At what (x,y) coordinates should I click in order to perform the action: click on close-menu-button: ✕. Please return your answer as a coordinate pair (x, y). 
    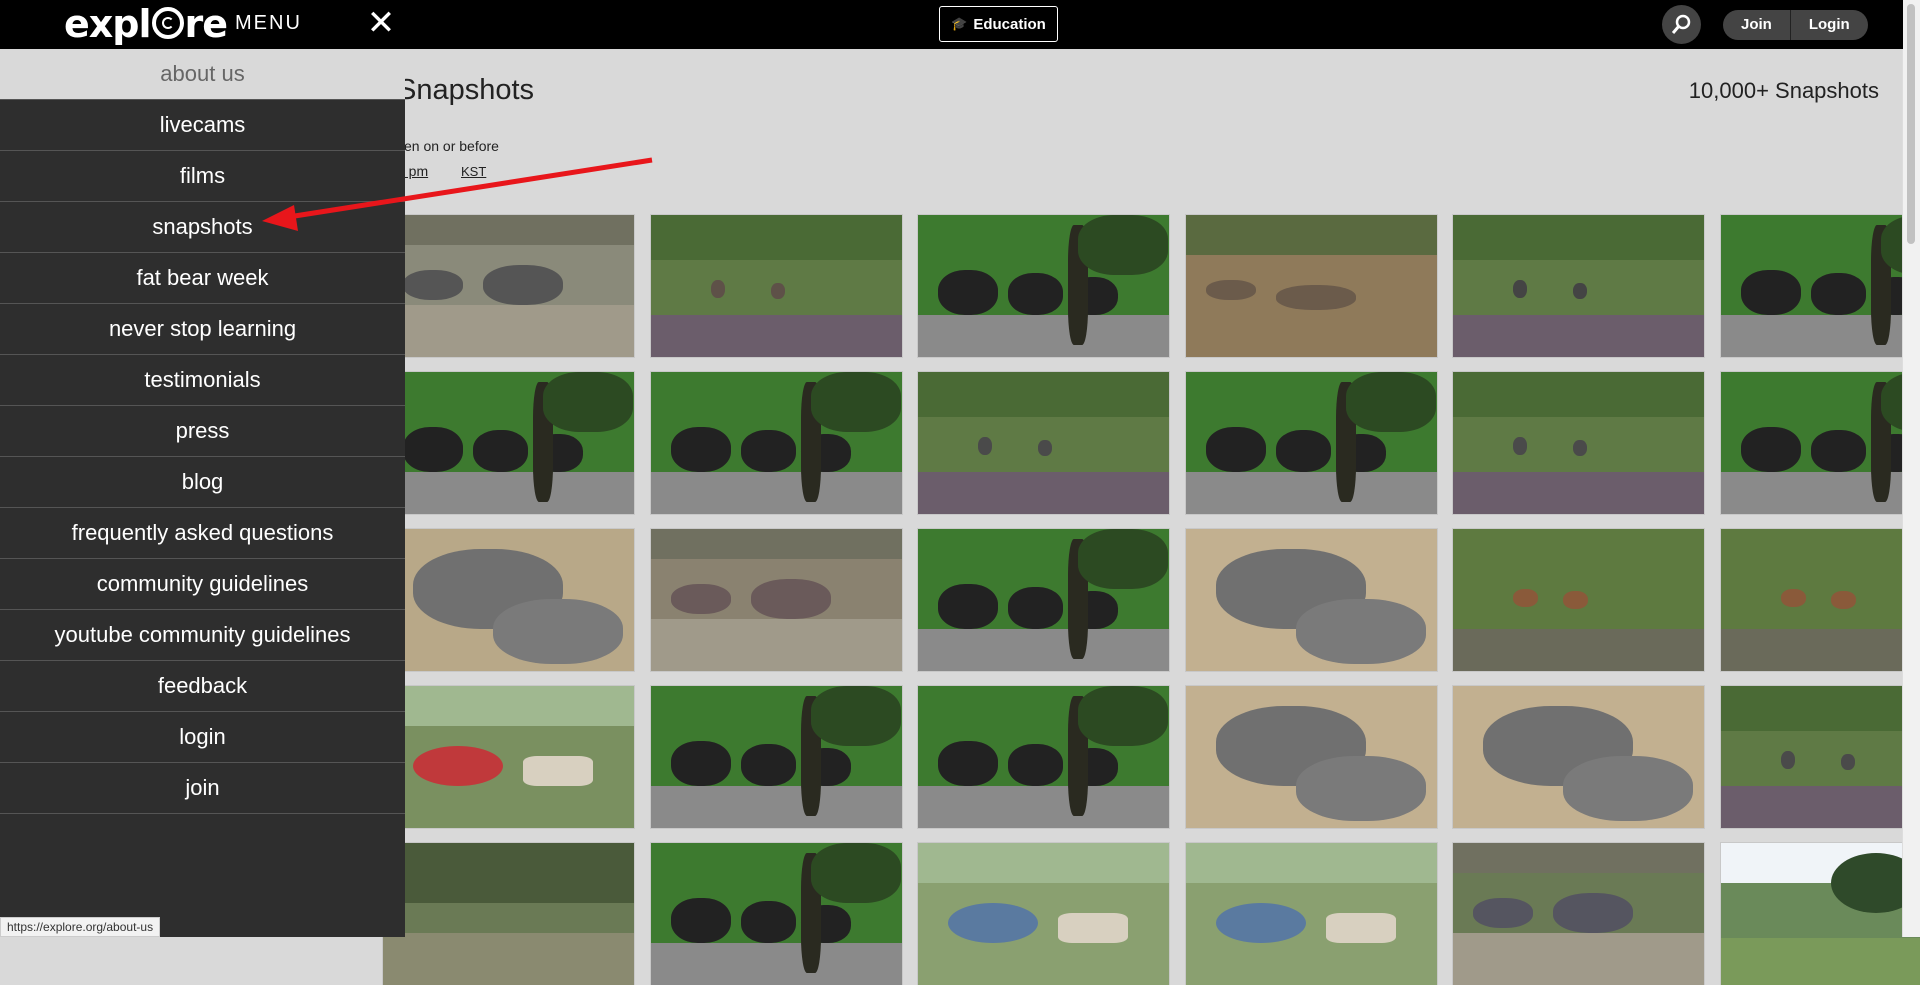
    Looking at the image, I should click on (381, 23).